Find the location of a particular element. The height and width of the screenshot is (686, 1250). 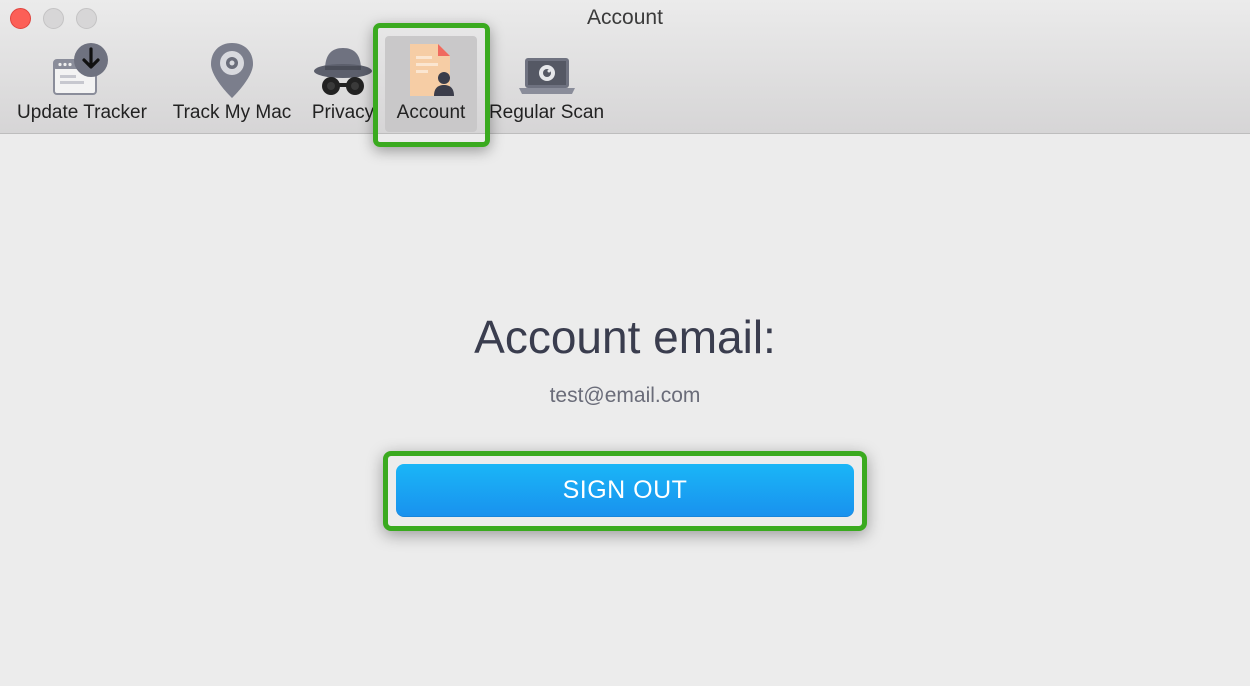

account-email-heading: Account email: is located at coordinates (625, 337).